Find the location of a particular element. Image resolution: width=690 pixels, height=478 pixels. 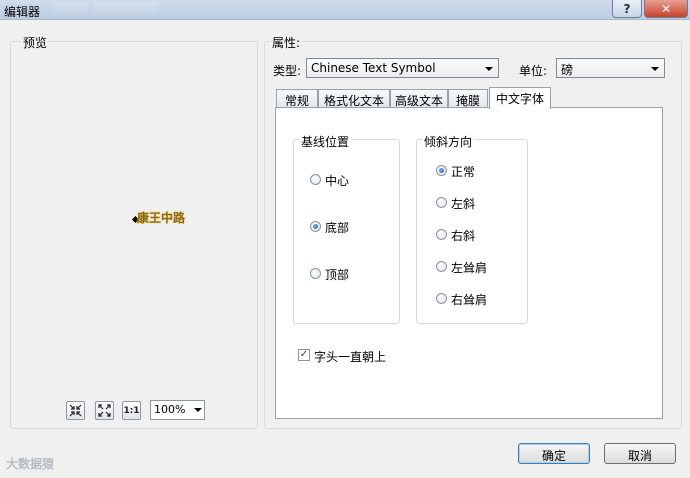

type-select: Chinese Text Symbol is located at coordinates (402, 68).